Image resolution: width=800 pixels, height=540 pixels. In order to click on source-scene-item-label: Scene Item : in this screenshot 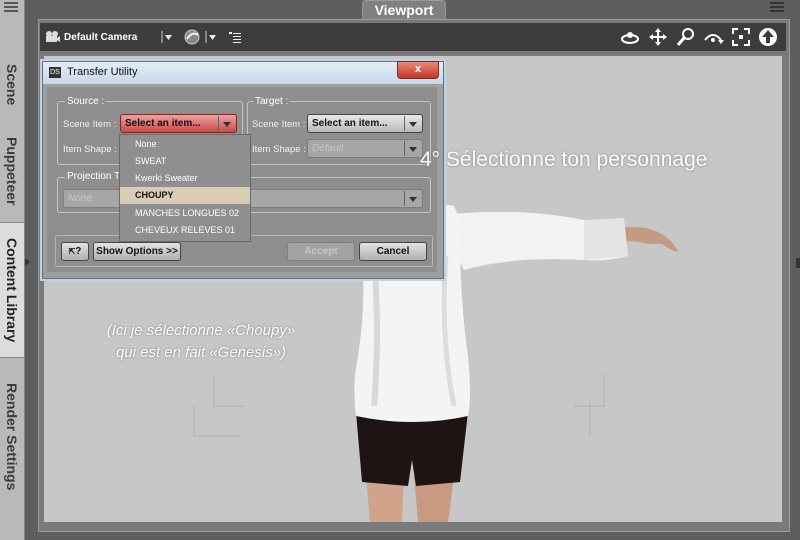, I will do `click(90, 124)`.